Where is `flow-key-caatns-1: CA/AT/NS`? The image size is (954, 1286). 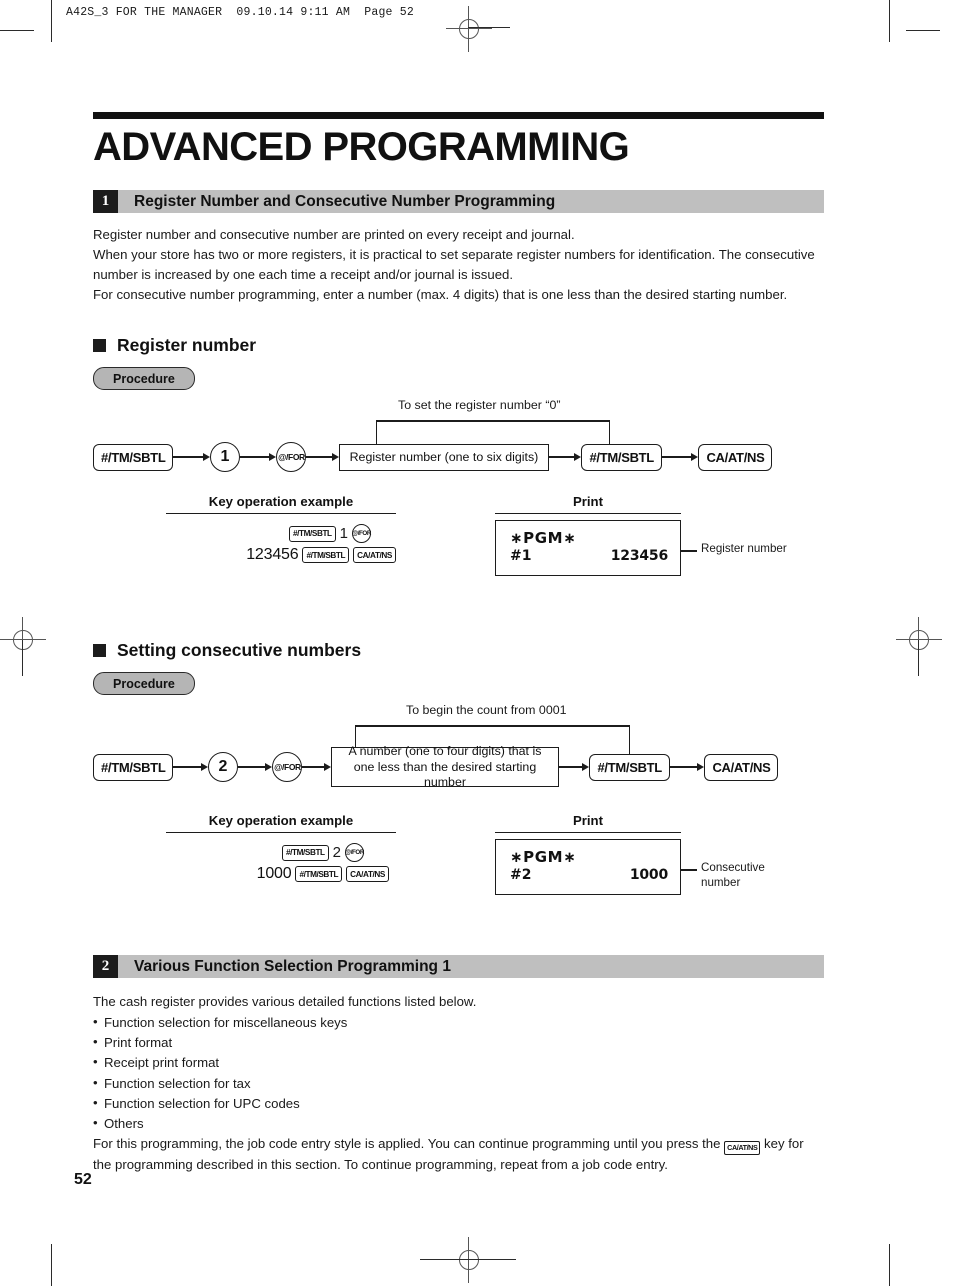
flow-key-caatns-1: CA/AT/NS is located at coordinates (735, 457).